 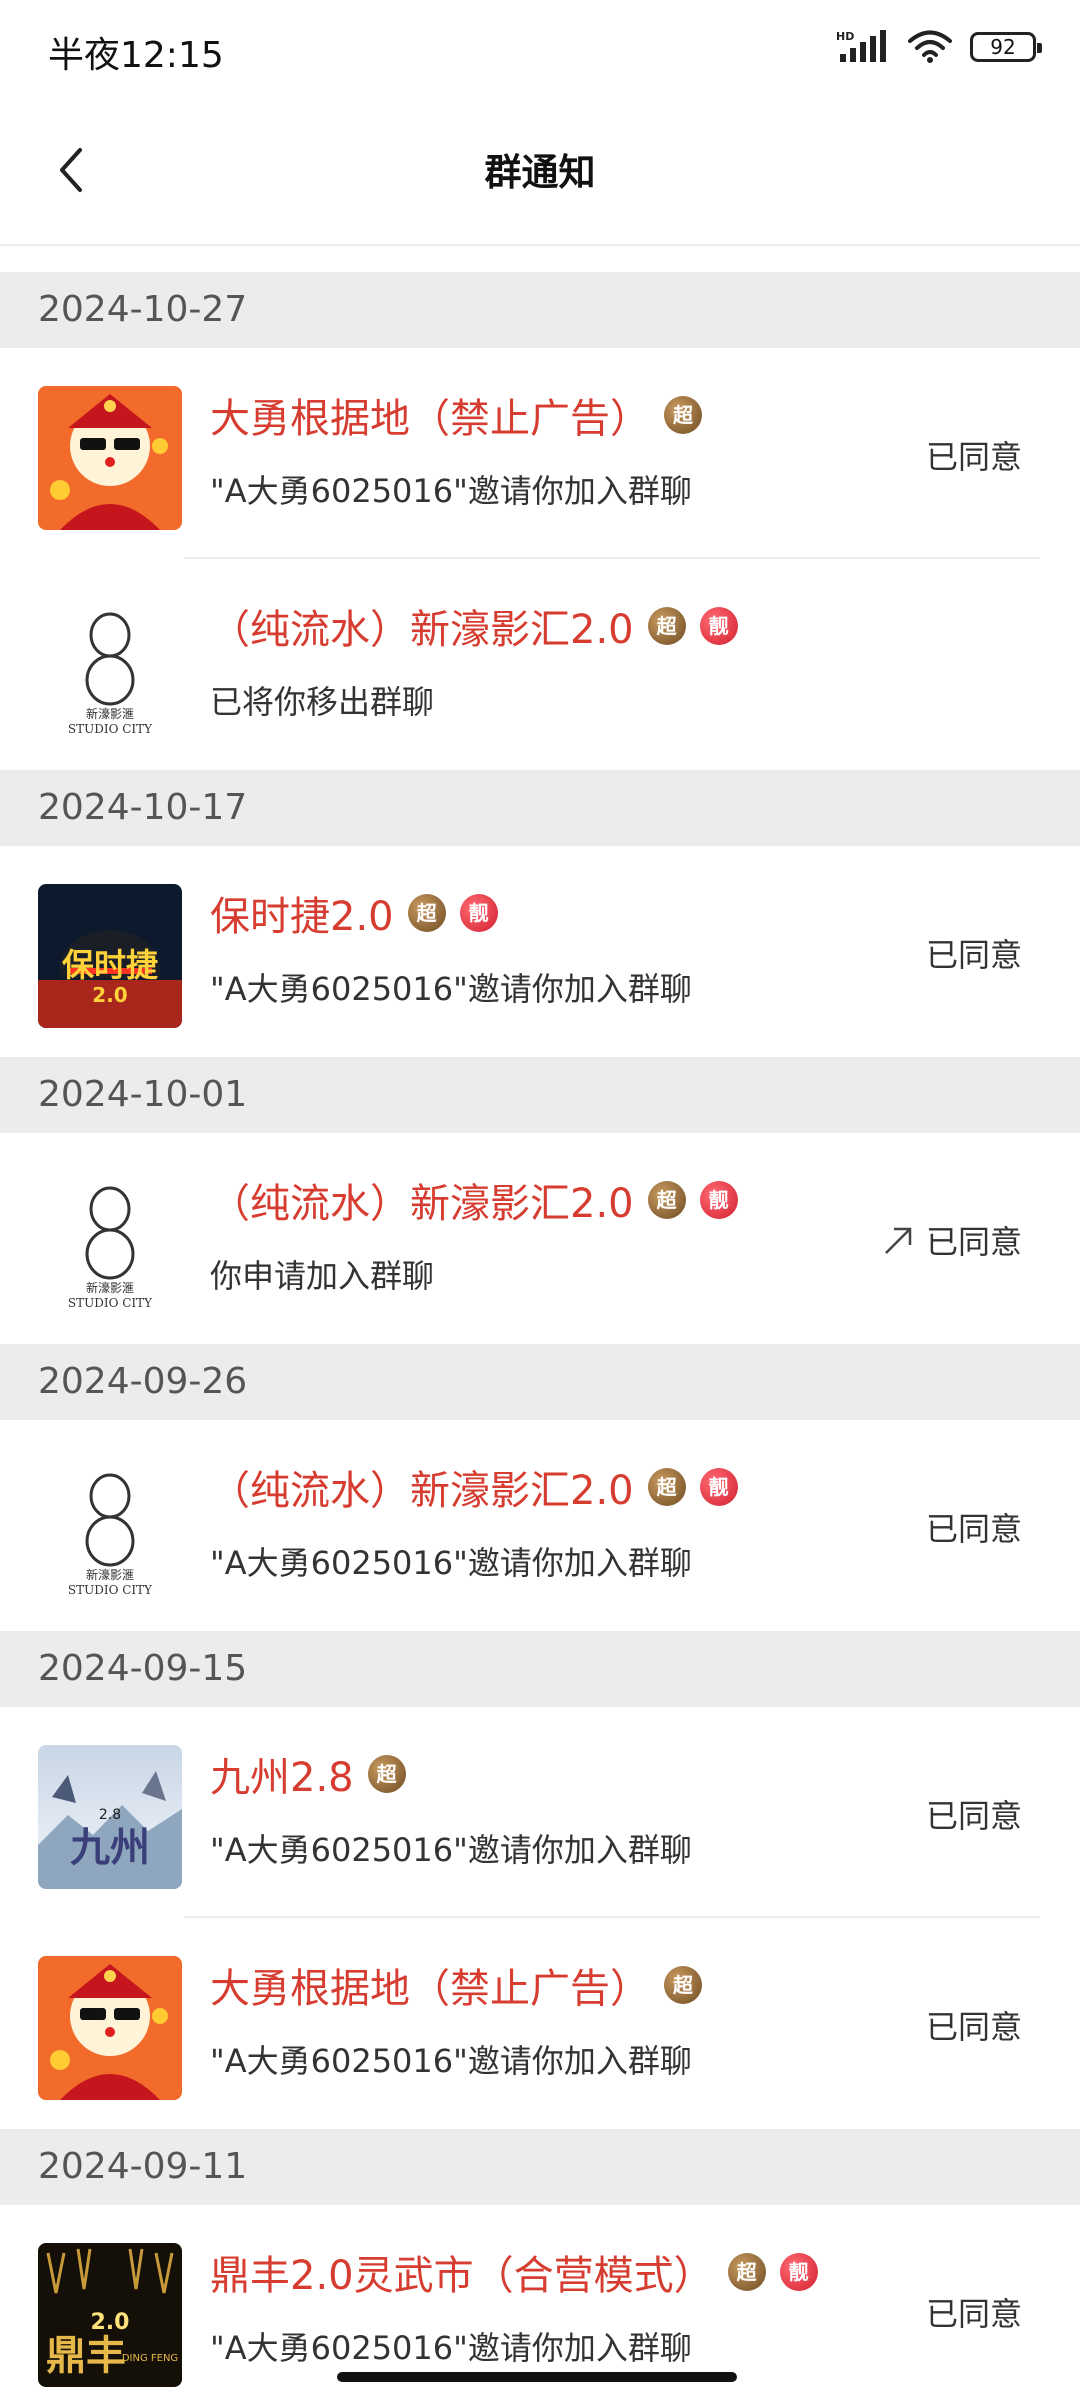 I want to click on page-title: 群通知, so click(x=540, y=172).